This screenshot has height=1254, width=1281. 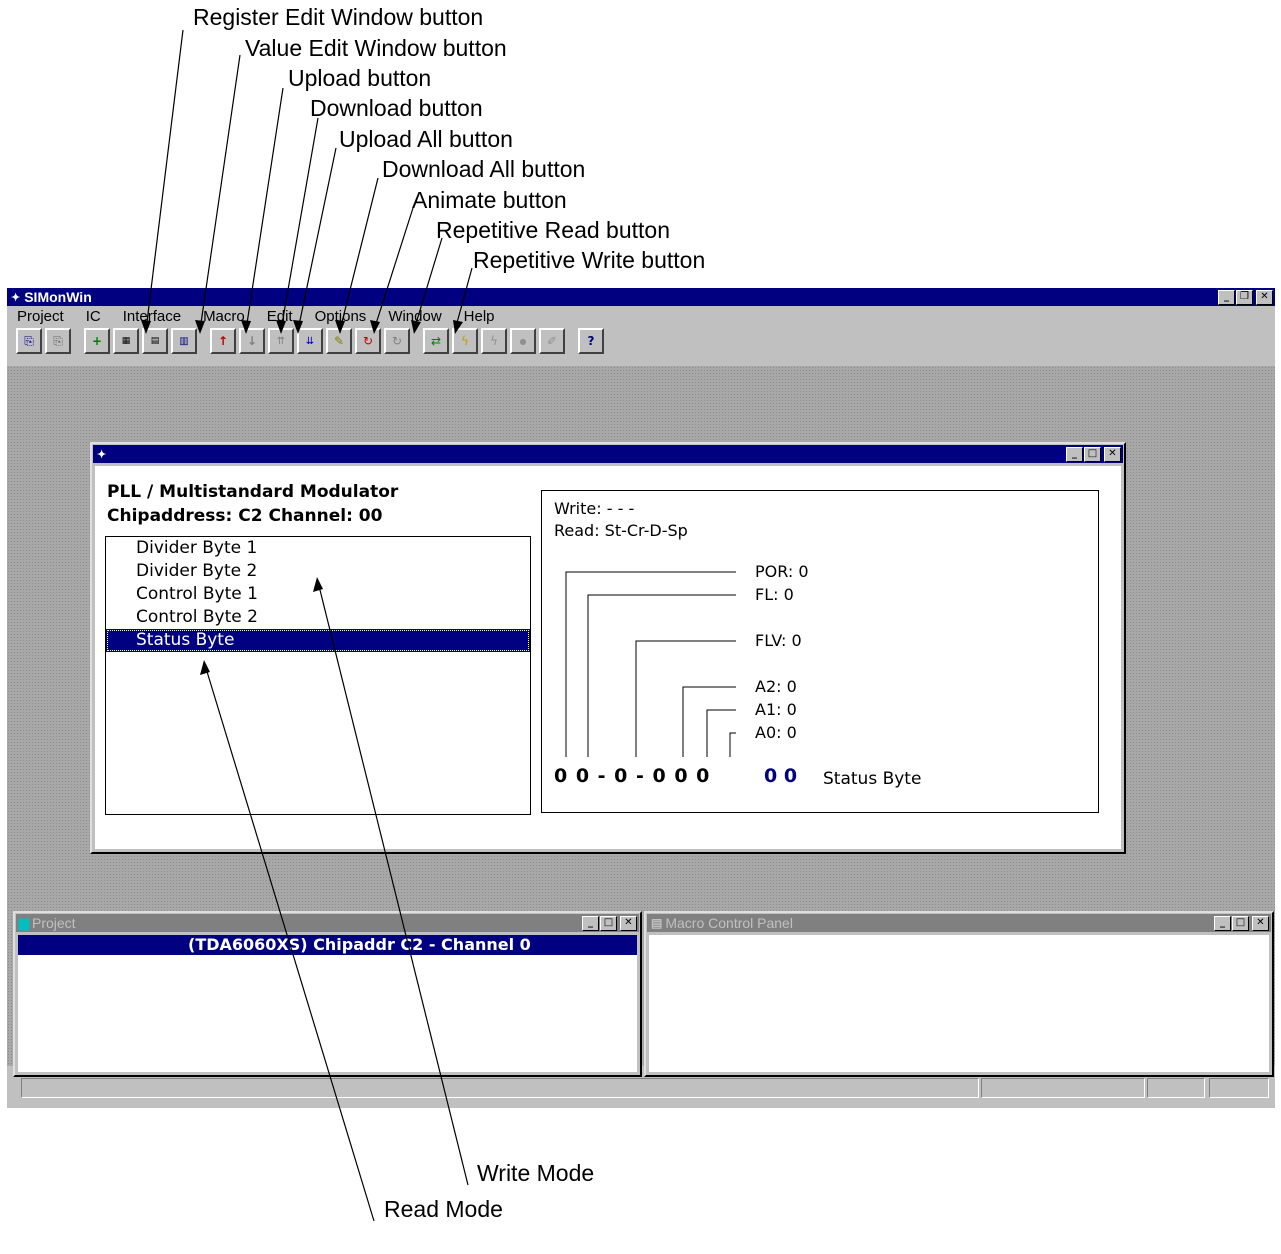 I want to click on add-ic-button: +, so click(x=97, y=341).